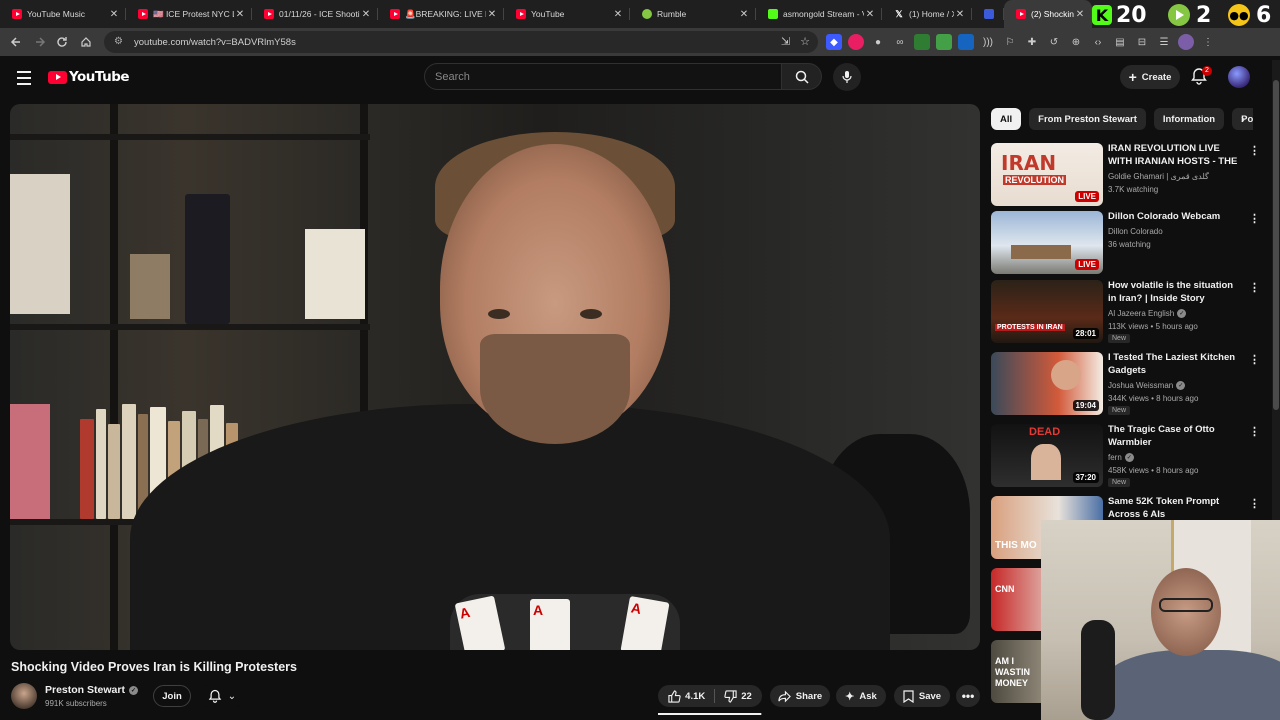  What do you see at coordinates (1243, 119) in the screenshot?
I see `chevron-right-icon: ›` at bounding box center [1243, 119].